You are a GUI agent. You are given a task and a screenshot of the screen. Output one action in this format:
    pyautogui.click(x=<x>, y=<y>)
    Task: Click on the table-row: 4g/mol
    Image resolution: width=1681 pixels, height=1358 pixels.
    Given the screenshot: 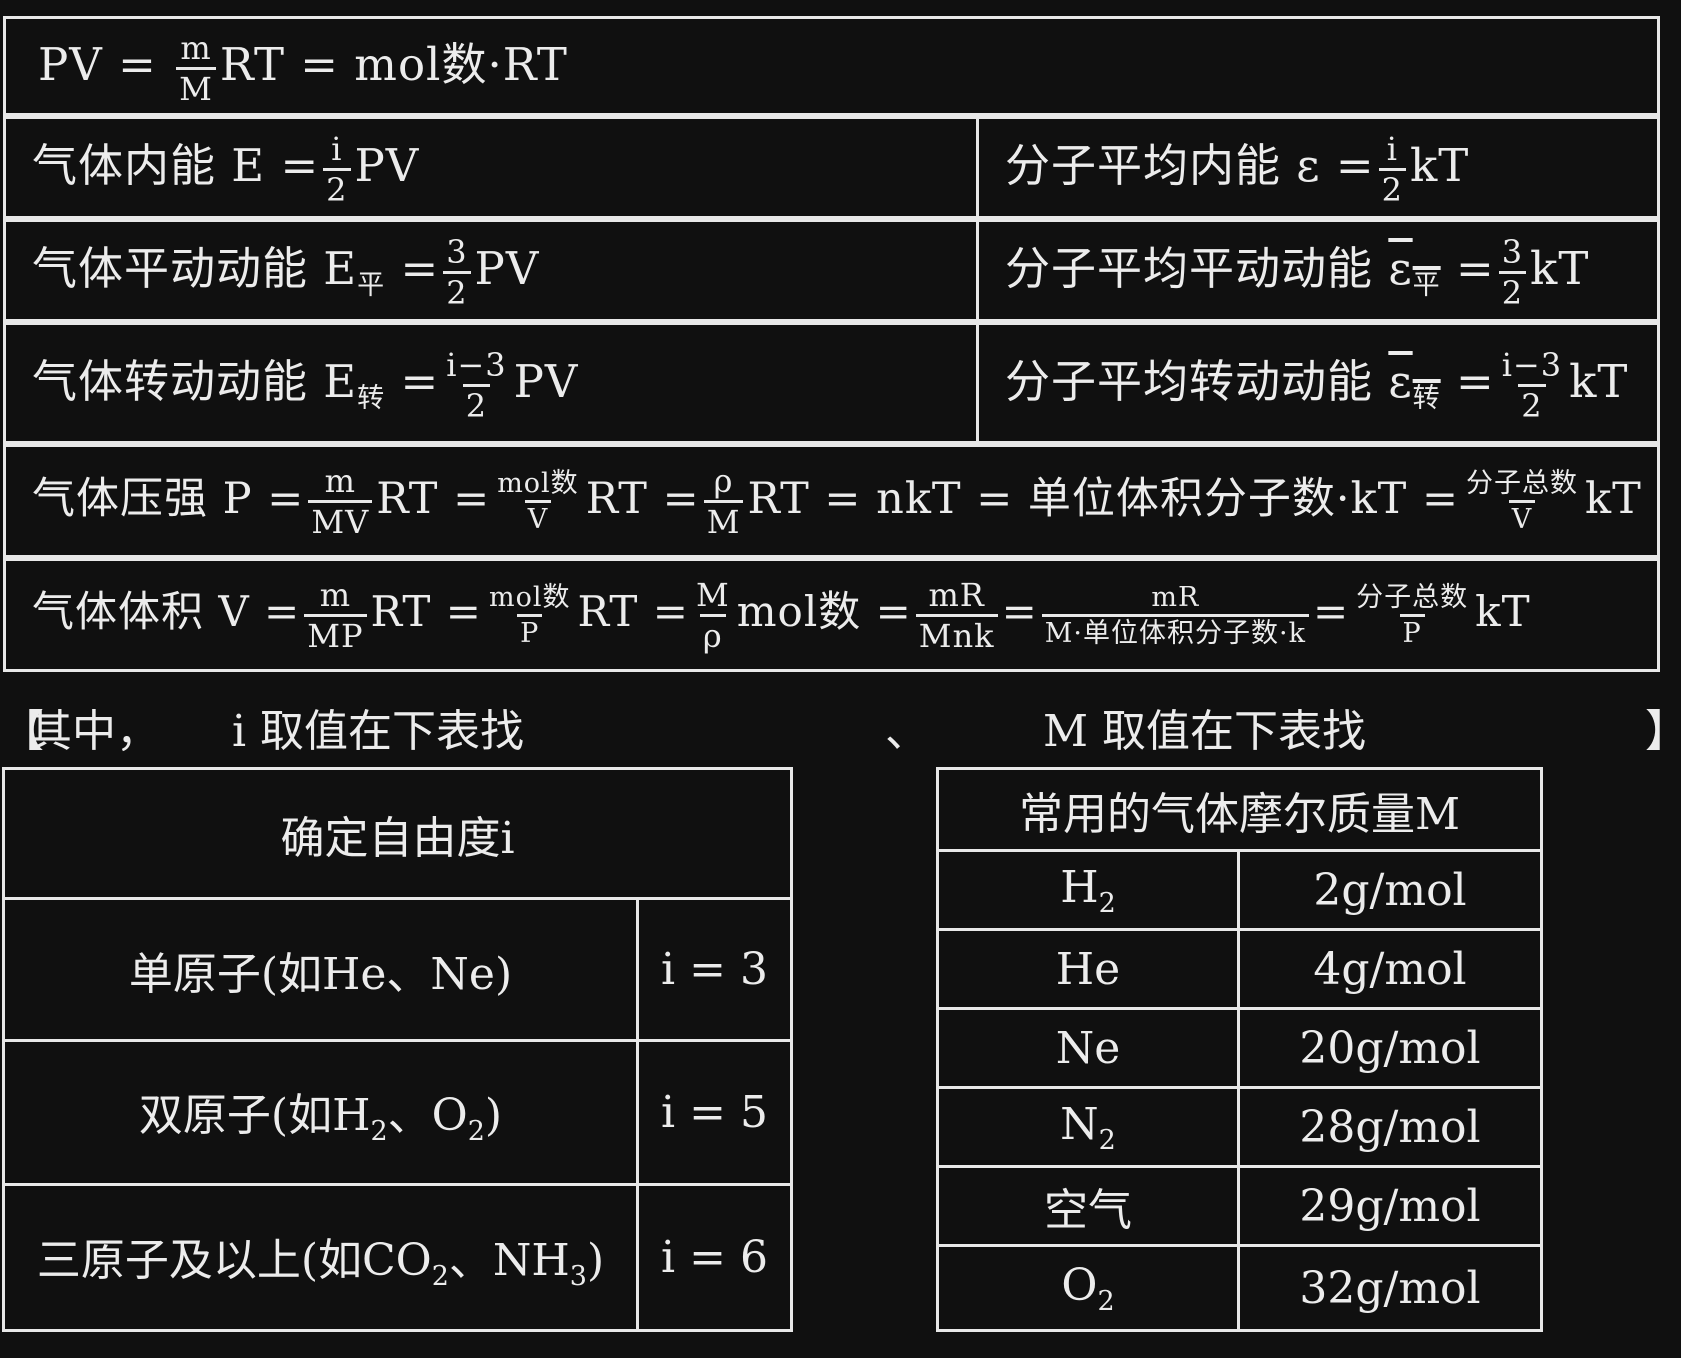 What is the action you would take?
    pyautogui.click(x=1390, y=969)
    